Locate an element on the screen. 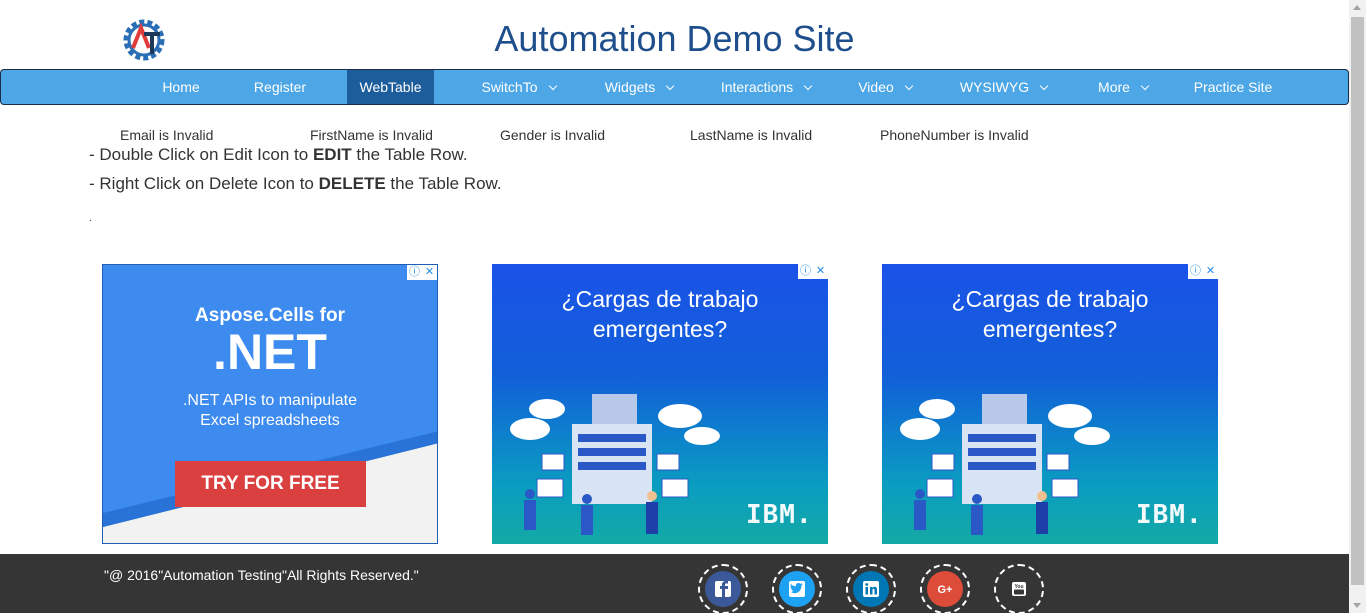 The width and height of the screenshot is (1366, 613). vertical-scrollbar is located at coordinates (1357, 306).